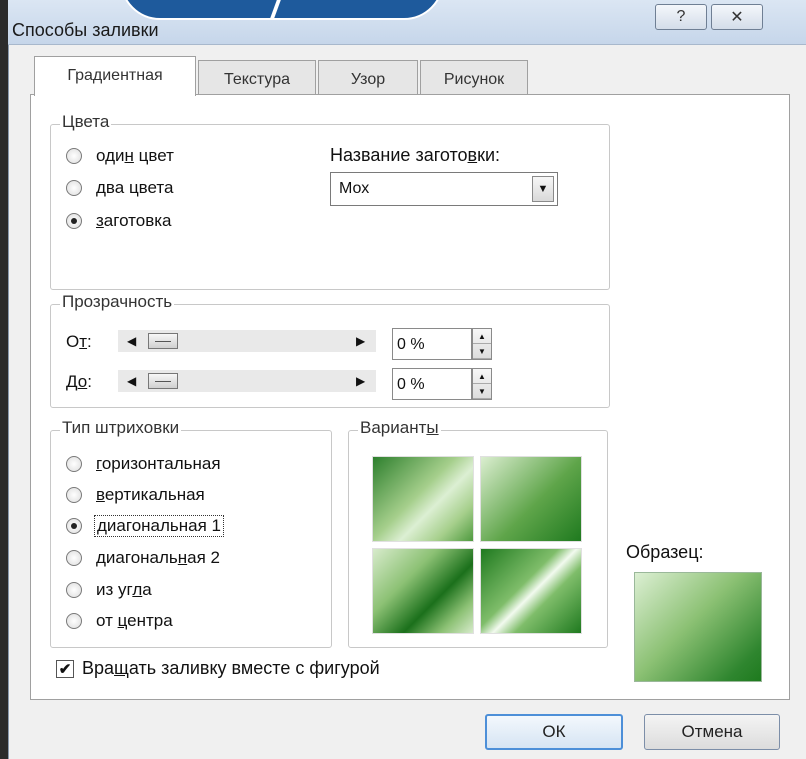 The image size is (806, 759). I want to click on from-spinner: ▲ ▼, so click(482, 344).